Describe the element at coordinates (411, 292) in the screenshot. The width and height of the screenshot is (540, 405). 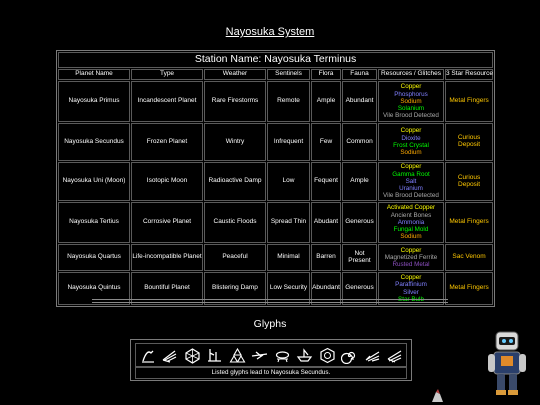
I see `resource-item: Silver` at that location.